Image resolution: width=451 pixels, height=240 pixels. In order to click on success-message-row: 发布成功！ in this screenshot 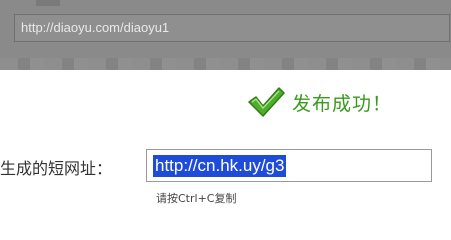, I will do `click(319, 102)`.